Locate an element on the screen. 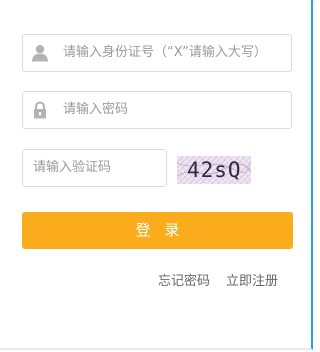 This screenshot has width=320, height=352. id-number-field: 请输入身份证号（“X”请输入大写） is located at coordinates (157, 53).